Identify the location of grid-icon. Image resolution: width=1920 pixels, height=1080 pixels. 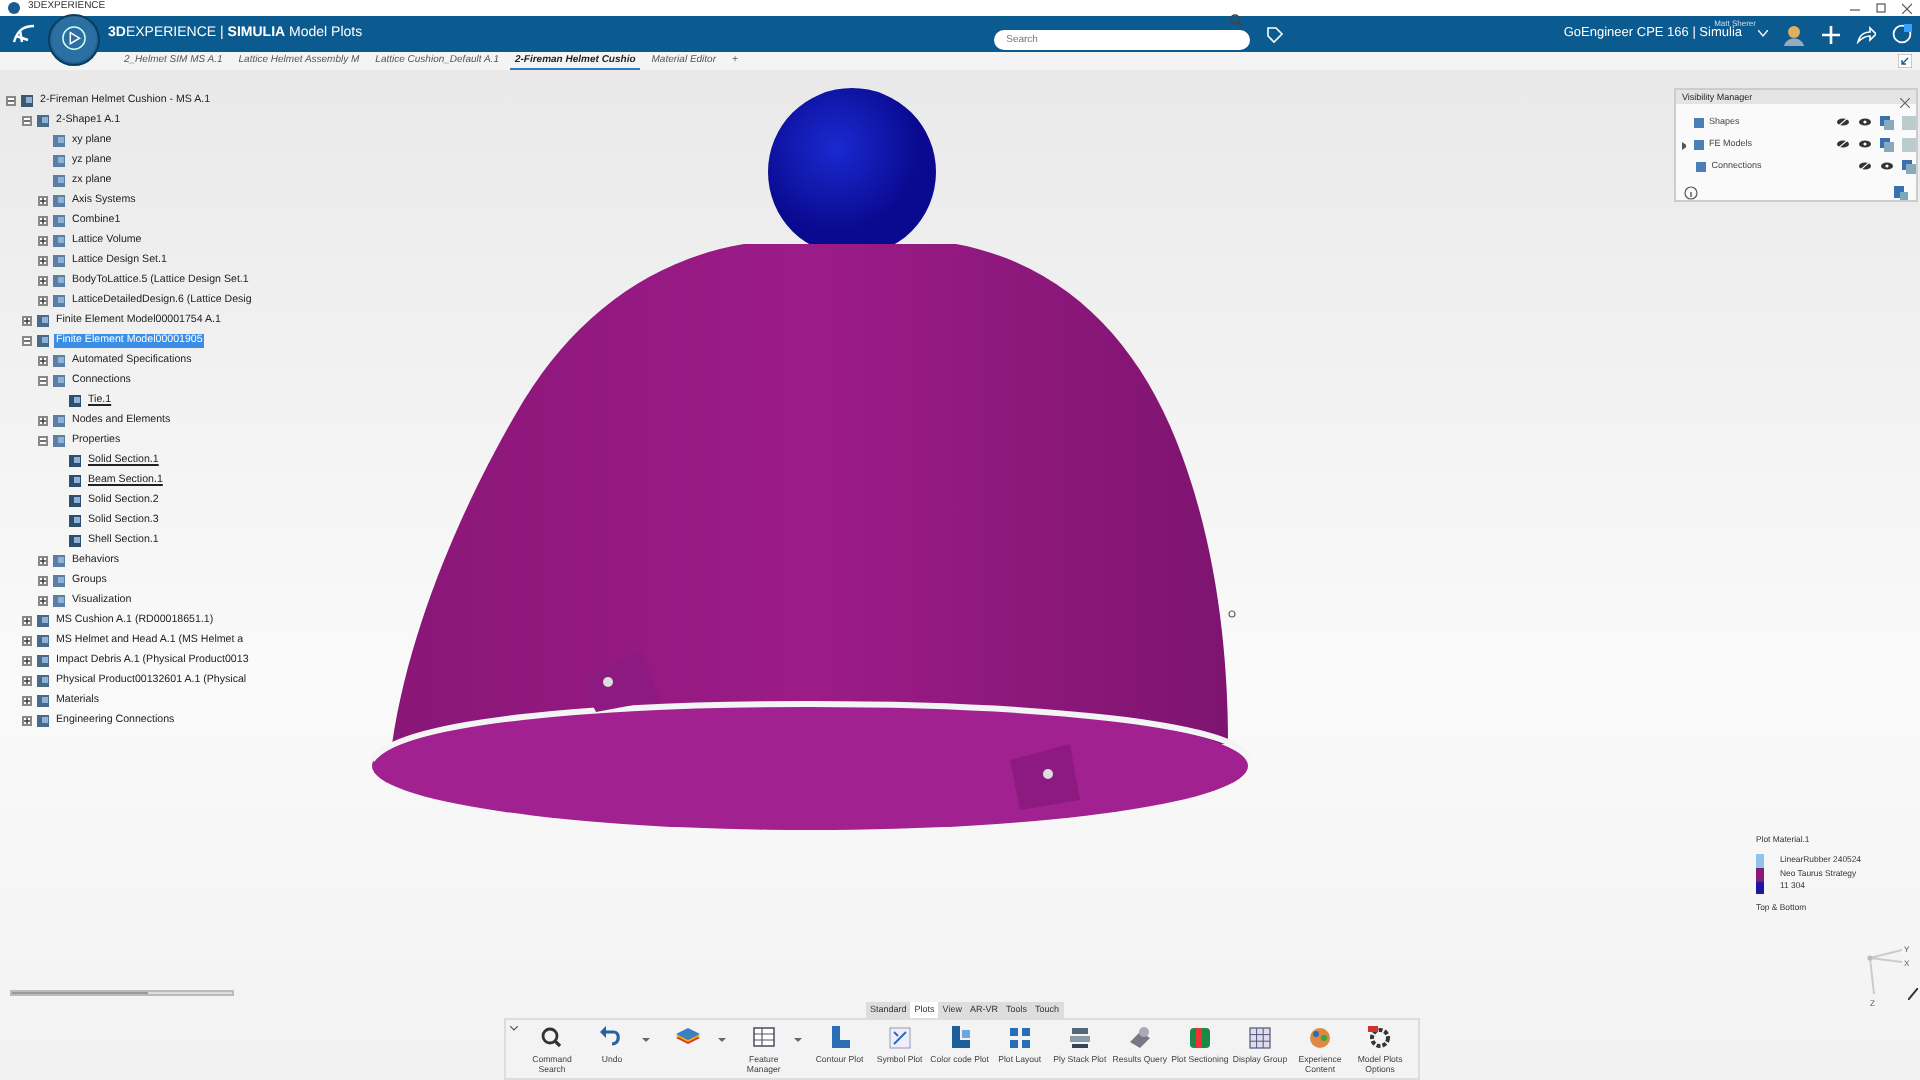
(763, 1038).